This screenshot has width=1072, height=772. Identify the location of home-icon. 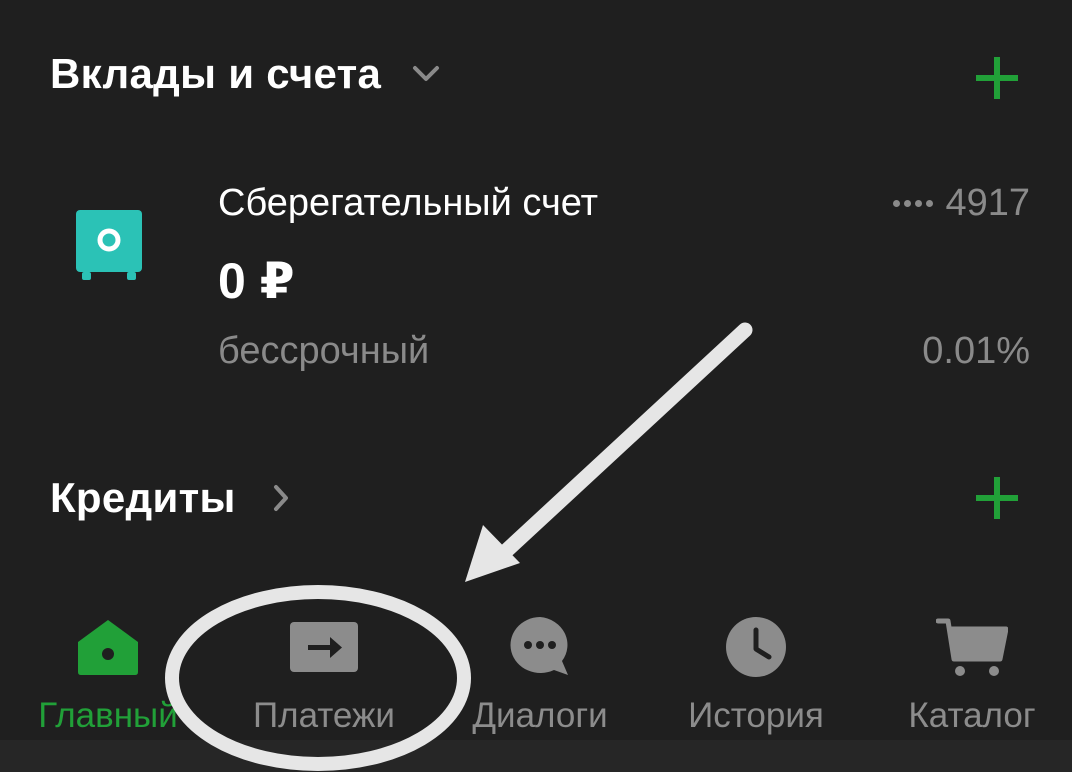
(108, 647).